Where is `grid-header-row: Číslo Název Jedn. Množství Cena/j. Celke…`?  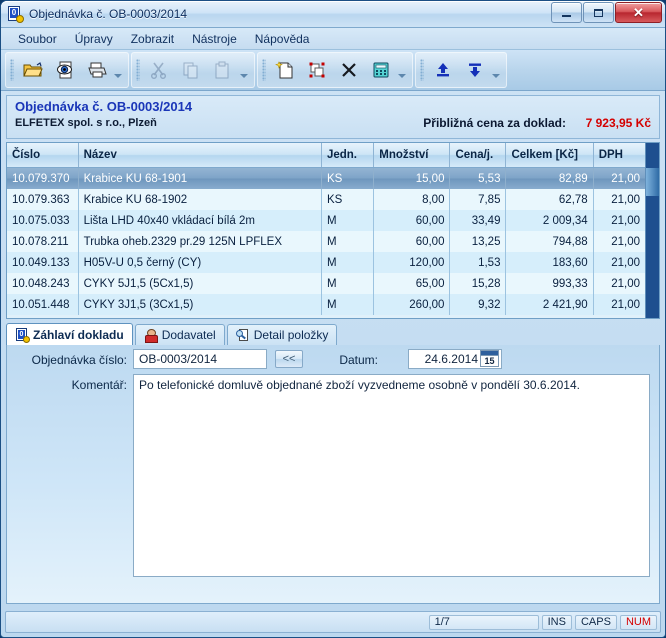 grid-header-row: Číslo Název Jedn. Množství Cena/j. Celke… is located at coordinates (326, 155).